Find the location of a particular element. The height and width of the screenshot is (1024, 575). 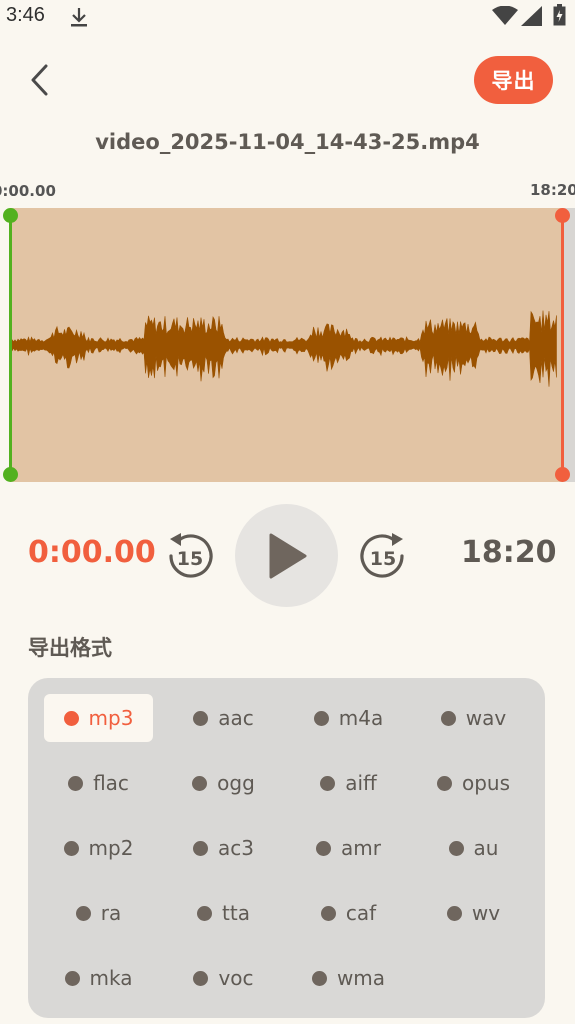

format-option-amr: amr is located at coordinates (348, 848).